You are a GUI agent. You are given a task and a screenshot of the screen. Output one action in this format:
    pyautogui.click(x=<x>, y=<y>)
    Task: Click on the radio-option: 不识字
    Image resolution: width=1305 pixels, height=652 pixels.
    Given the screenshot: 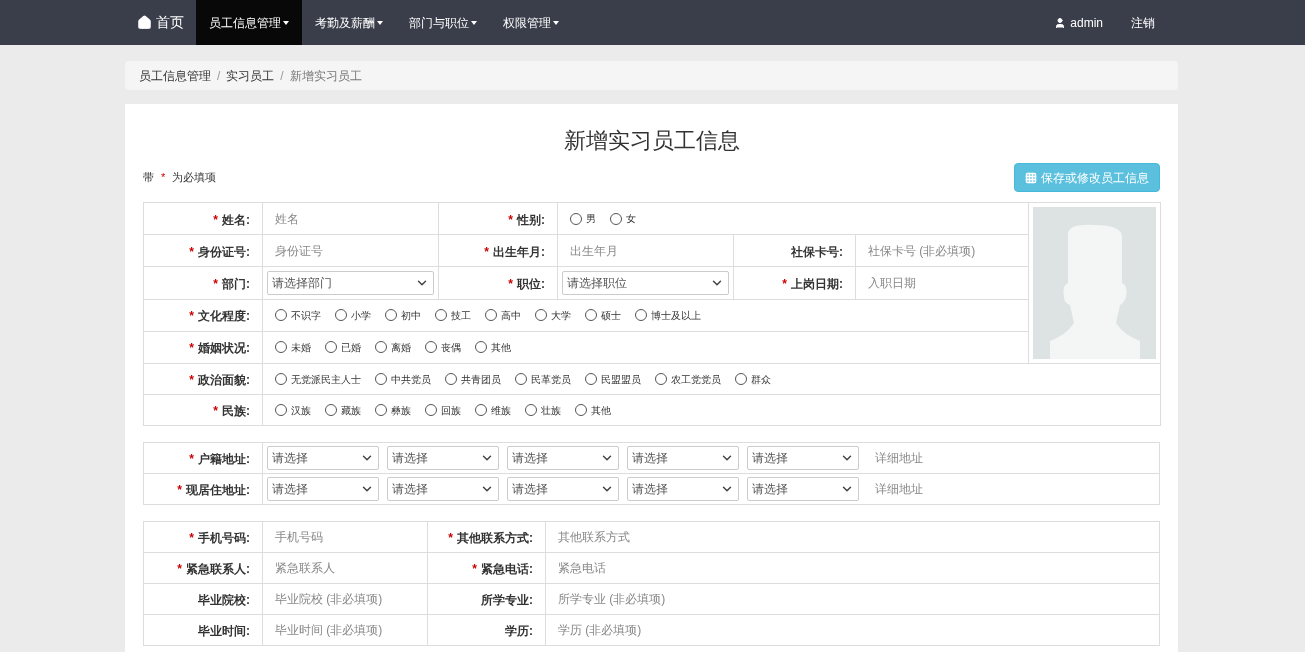 What is the action you would take?
    pyautogui.click(x=298, y=315)
    